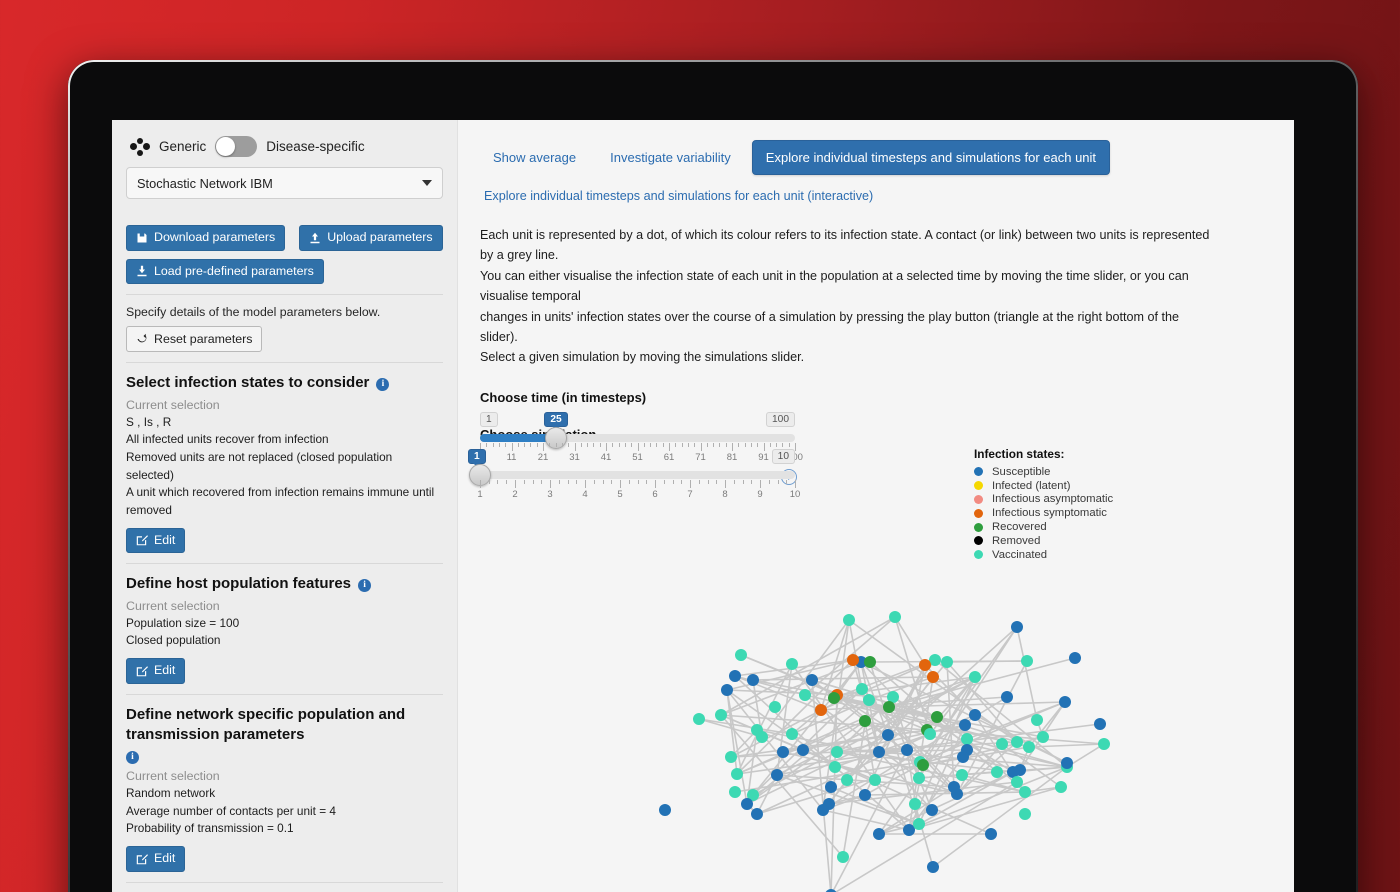  I want to click on reset-parameters-button: Reset parameters, so click(194, 339).